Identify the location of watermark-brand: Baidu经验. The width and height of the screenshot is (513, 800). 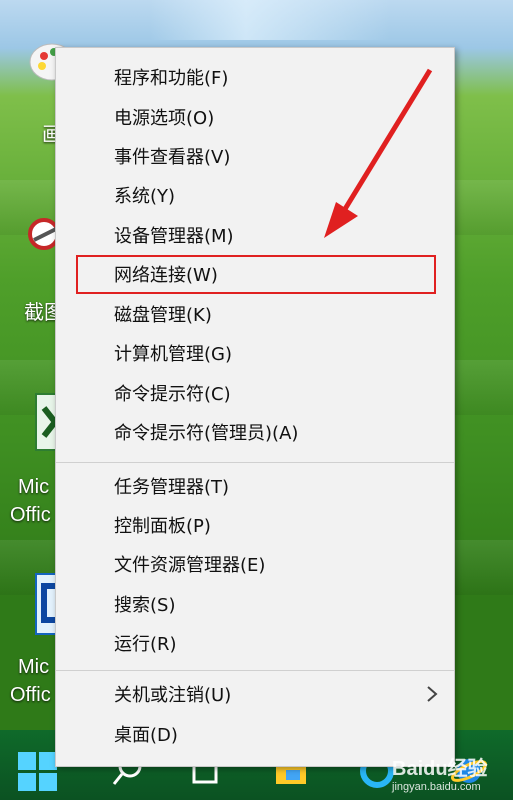
(440, 769).